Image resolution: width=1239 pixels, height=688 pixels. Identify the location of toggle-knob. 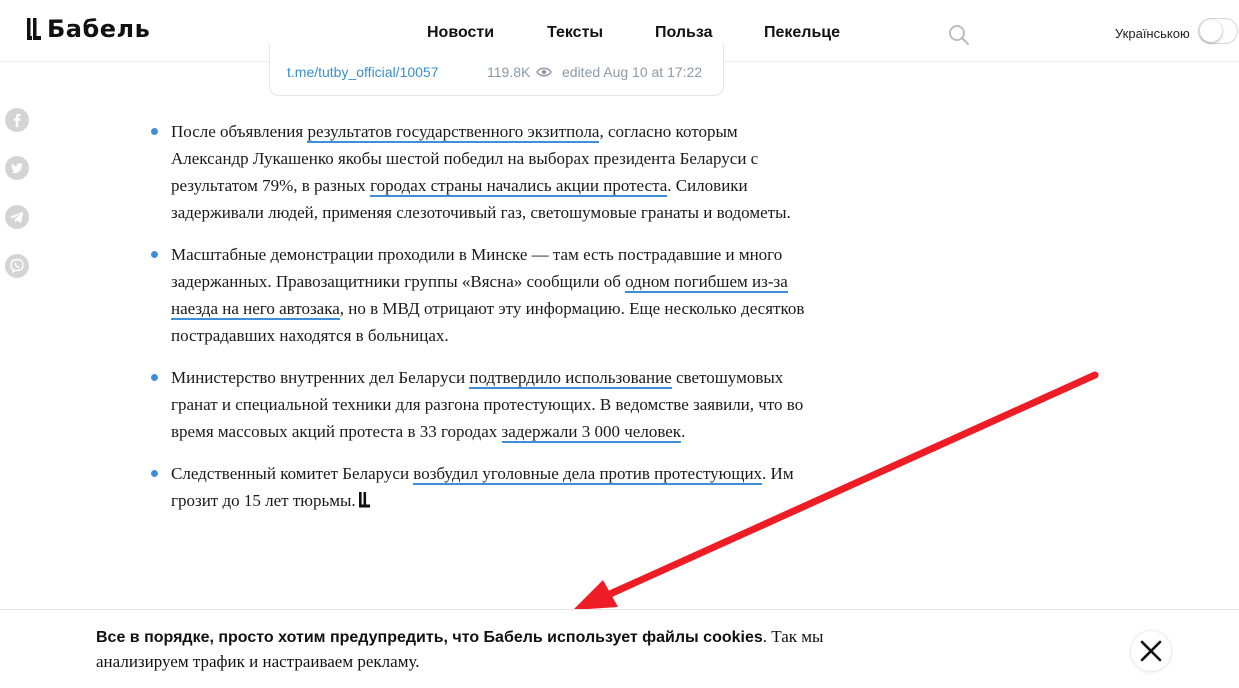
(1211, 31).